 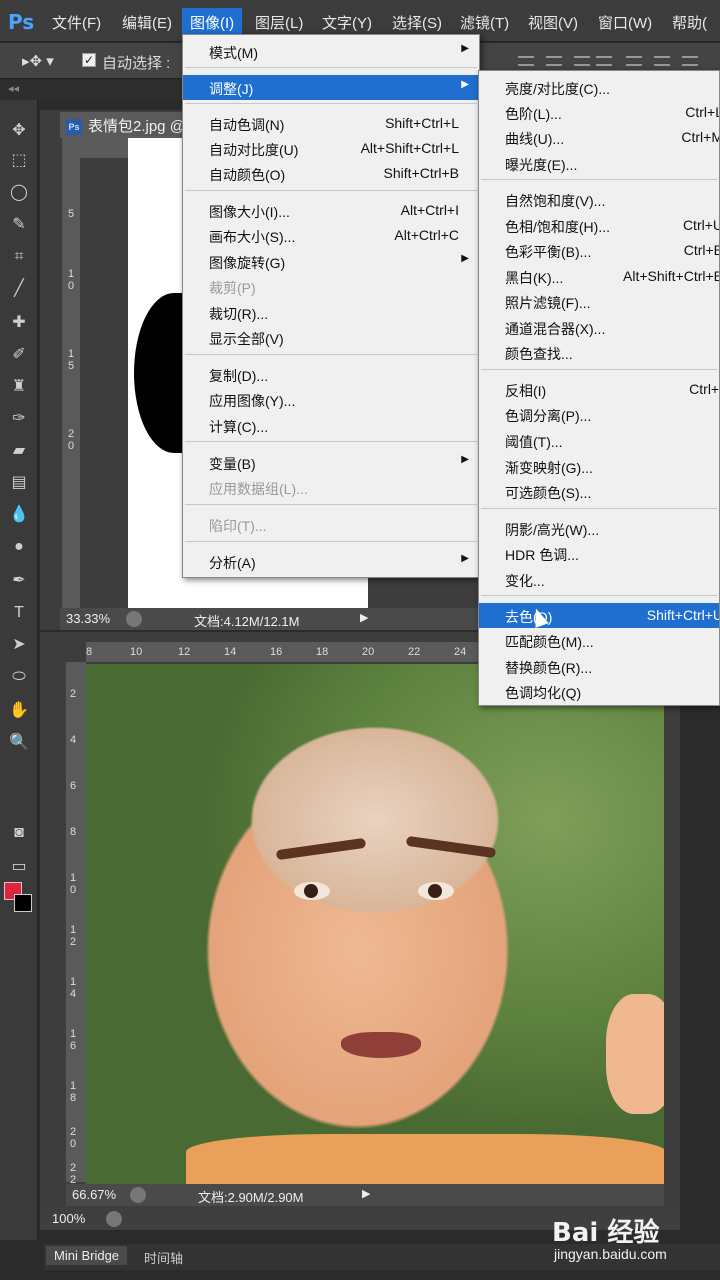 I want to click on shape-tool-icon: ⬭, so click(x=19, y=677).